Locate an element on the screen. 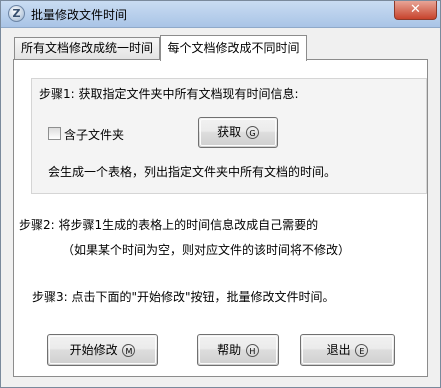 This screenshot has height=388, width=441. include-subfolders-checkbox is located at coordinates (54, 133).